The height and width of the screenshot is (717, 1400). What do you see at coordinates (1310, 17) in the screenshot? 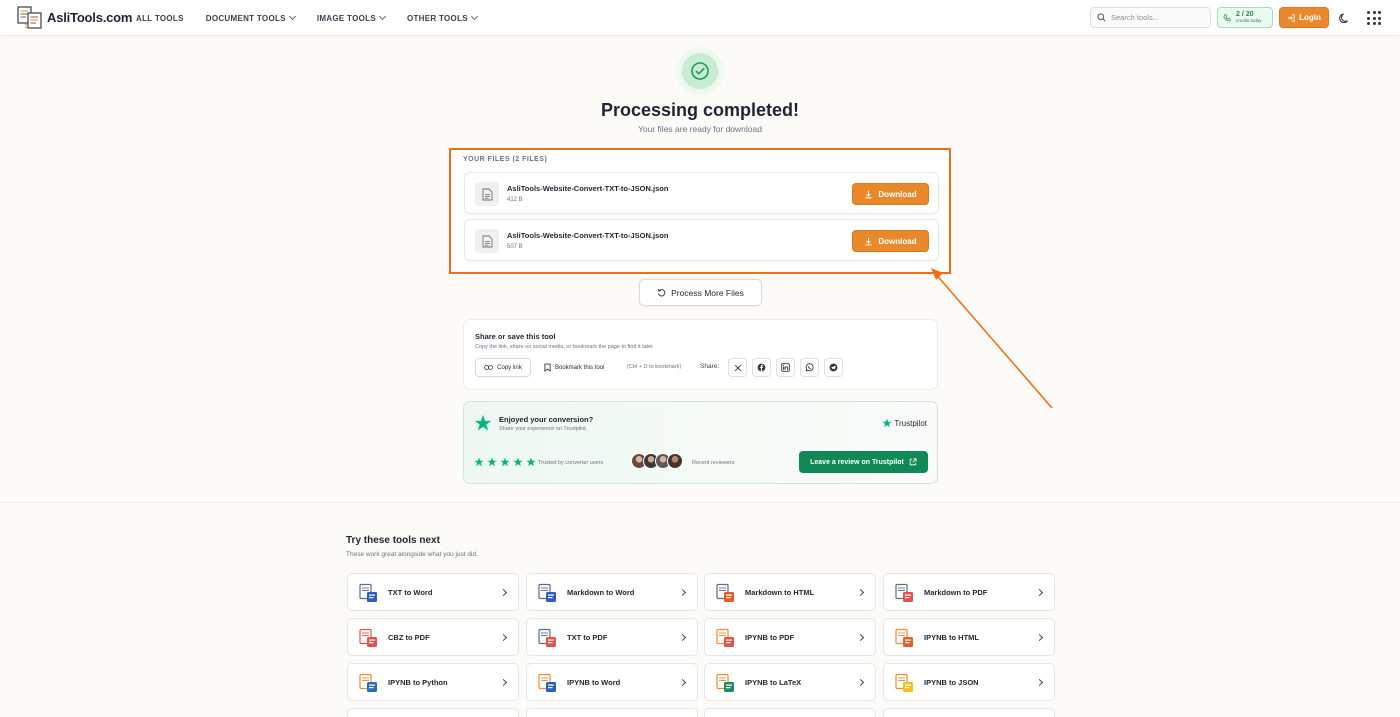
I see `login-label: Login` at bounding box center [1310, 17].